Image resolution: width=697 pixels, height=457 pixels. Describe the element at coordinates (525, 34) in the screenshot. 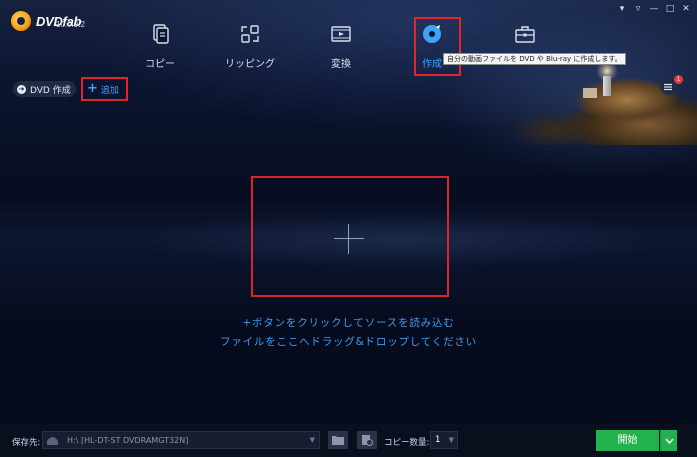

I see `toolbox-icon` at that location.